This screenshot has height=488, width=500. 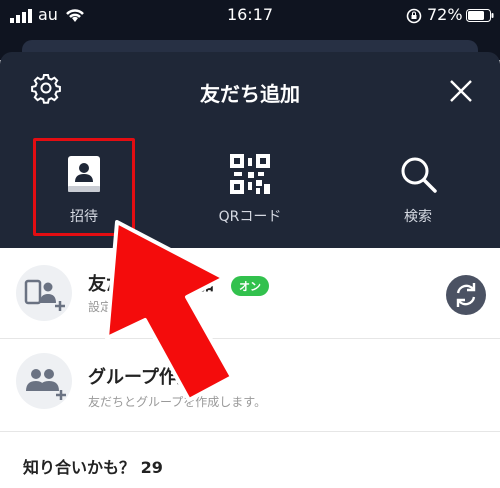 I want to click on create-group-title: グループ作成, so click(x=141, y=377).